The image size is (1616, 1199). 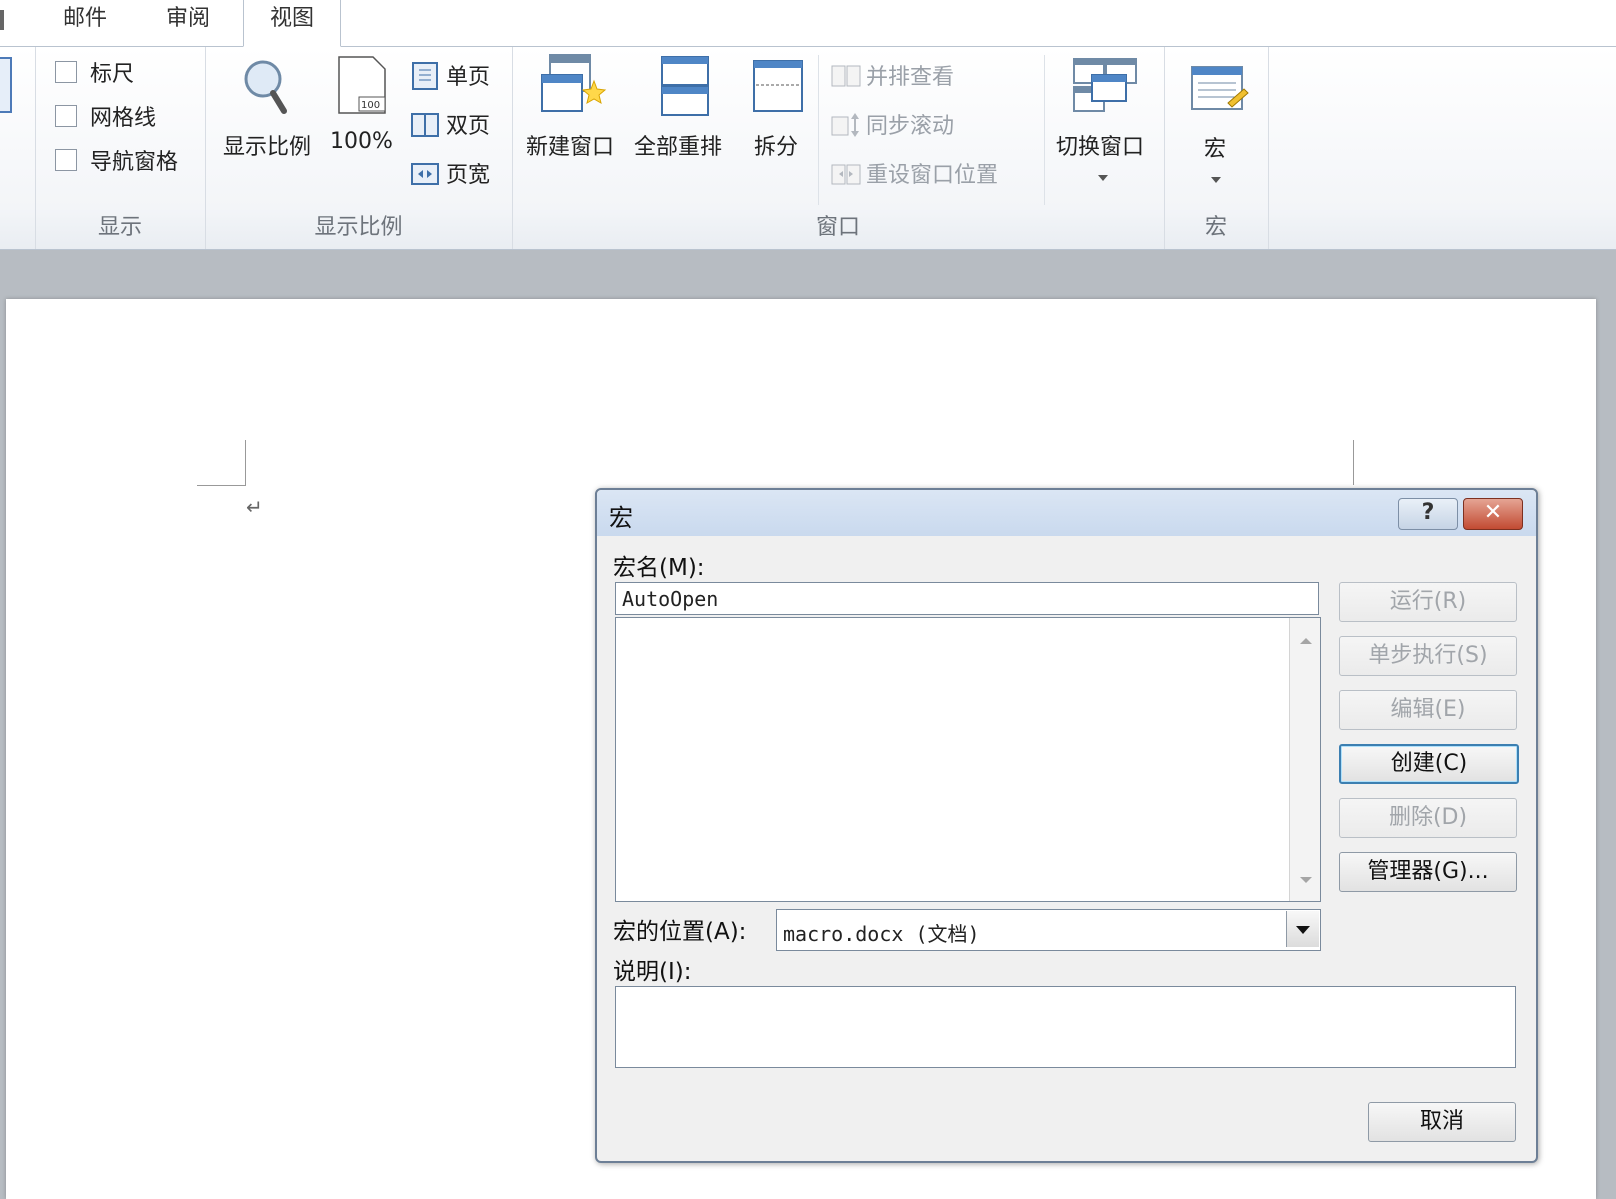 What do you see at coordinates (845, 125) in the screenshot?
I see `sync-scroll-icon` at bounding box center [845, 125].